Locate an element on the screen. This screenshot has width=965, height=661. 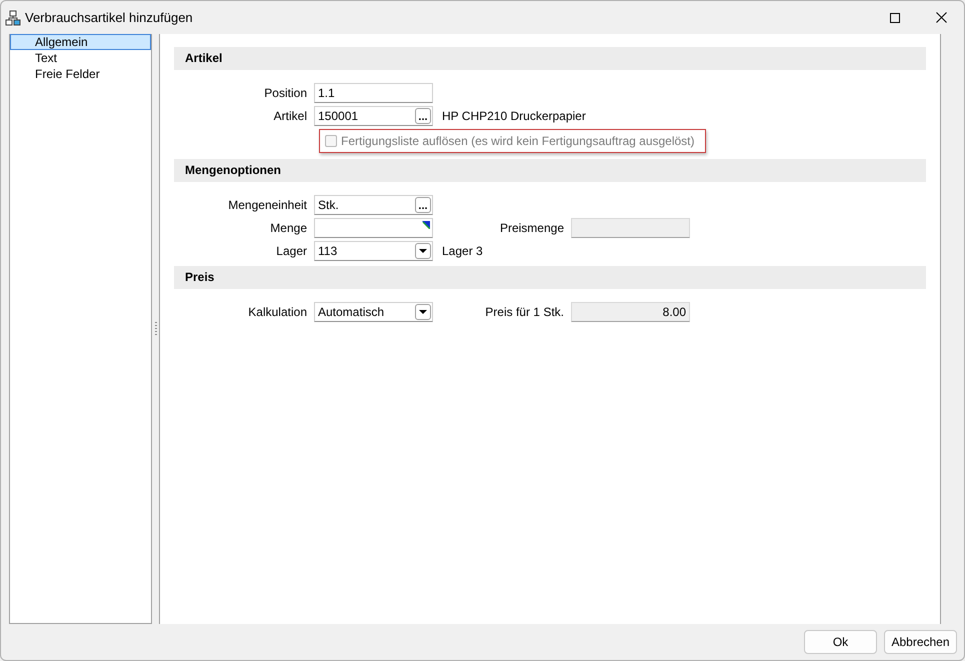
dropdown-field: Automatisch is located at coordinates (373, 312).